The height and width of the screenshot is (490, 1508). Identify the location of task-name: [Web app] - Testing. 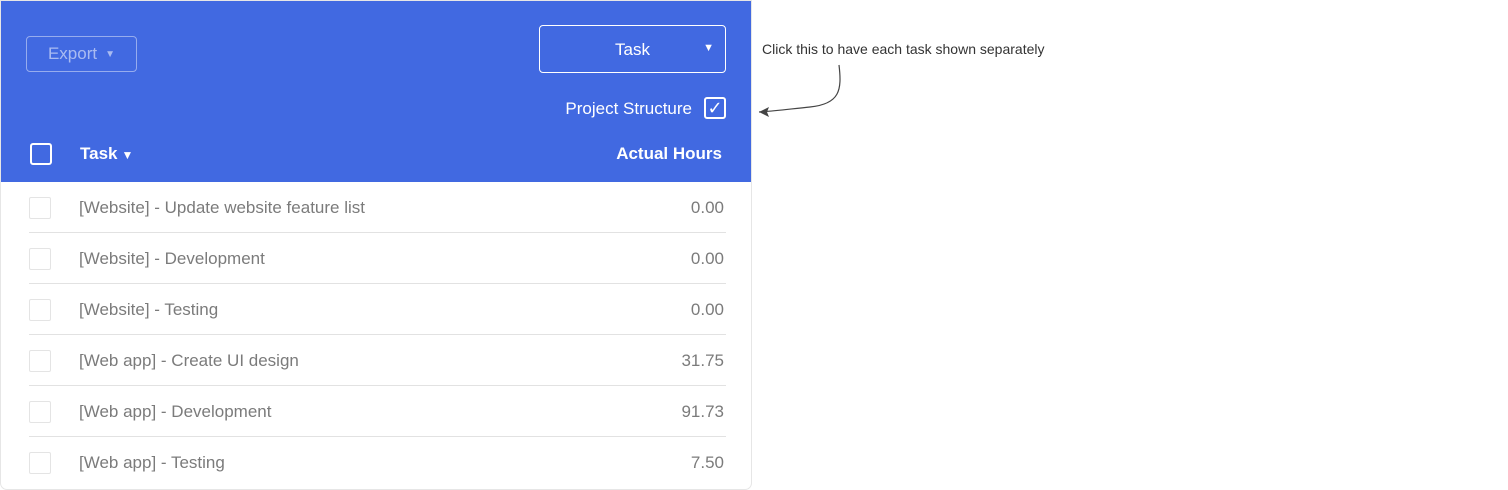
(152, 462).